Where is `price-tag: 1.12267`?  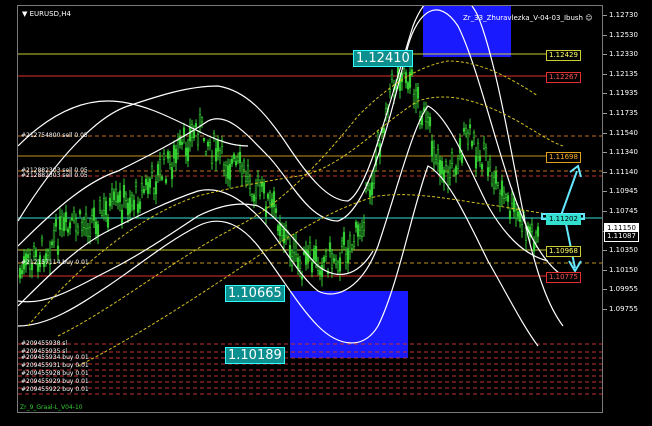 price-tag: 1.12267 is located at coordinates (563, 77).